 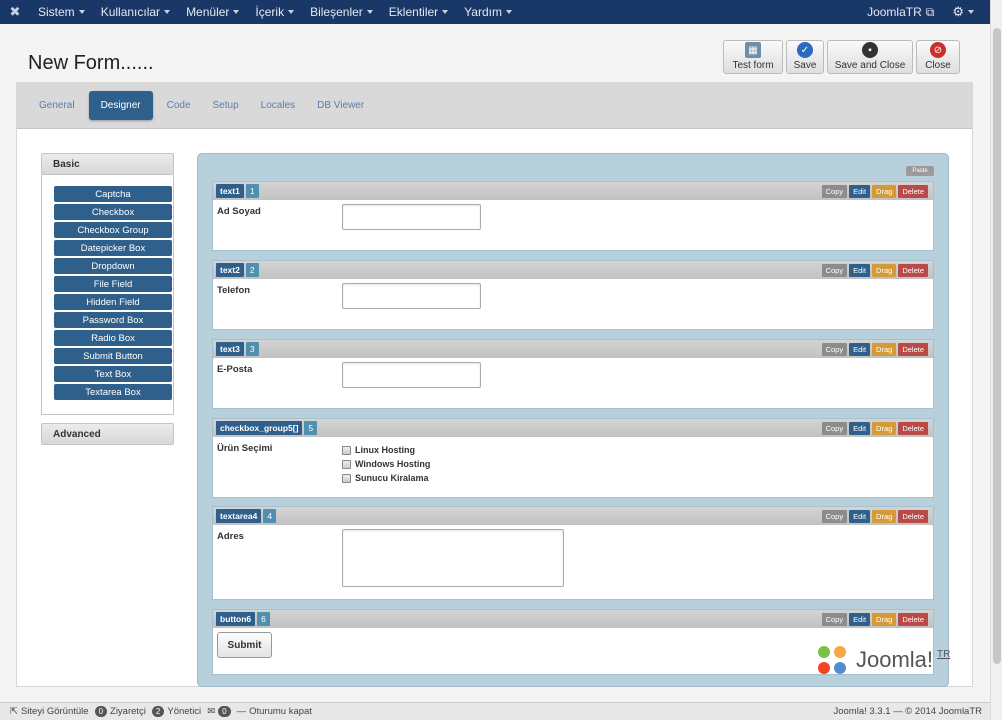 I want to click on menu-sistem: Sistem, so click(x=61, y=12).